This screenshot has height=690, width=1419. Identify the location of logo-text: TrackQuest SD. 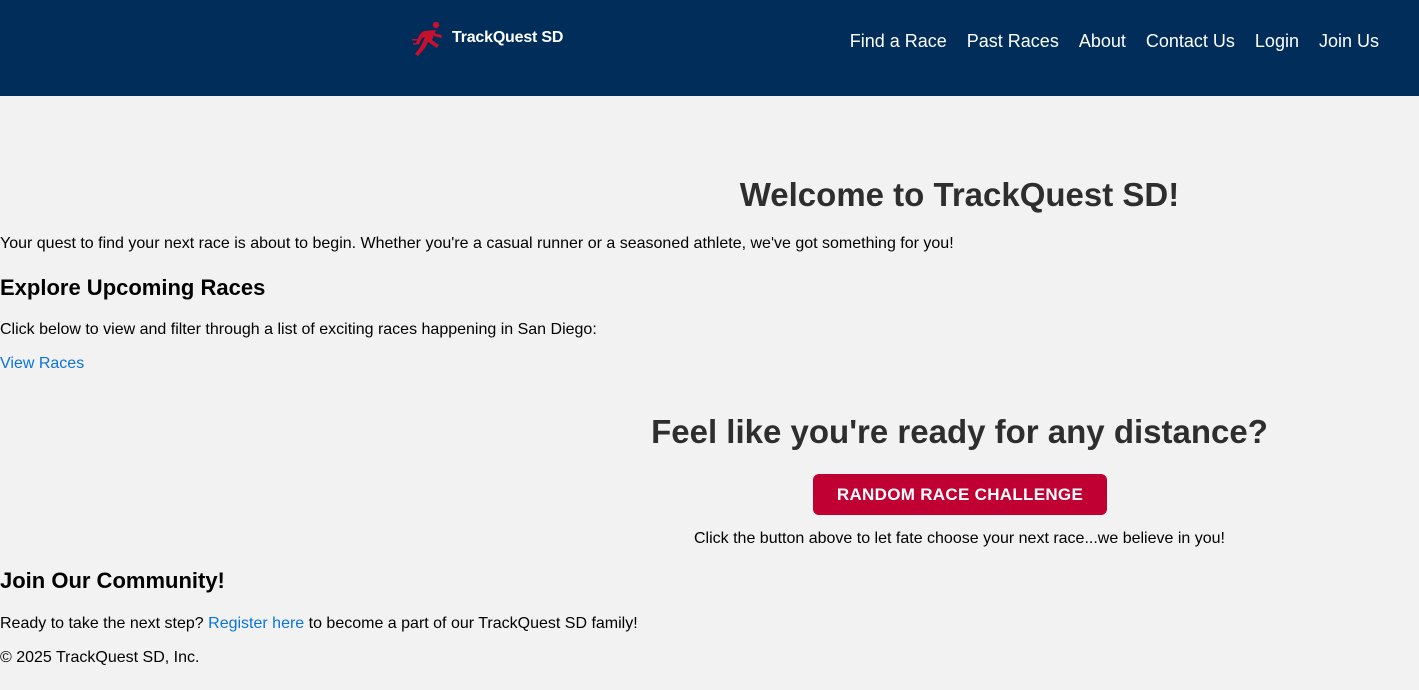
(508, 37).